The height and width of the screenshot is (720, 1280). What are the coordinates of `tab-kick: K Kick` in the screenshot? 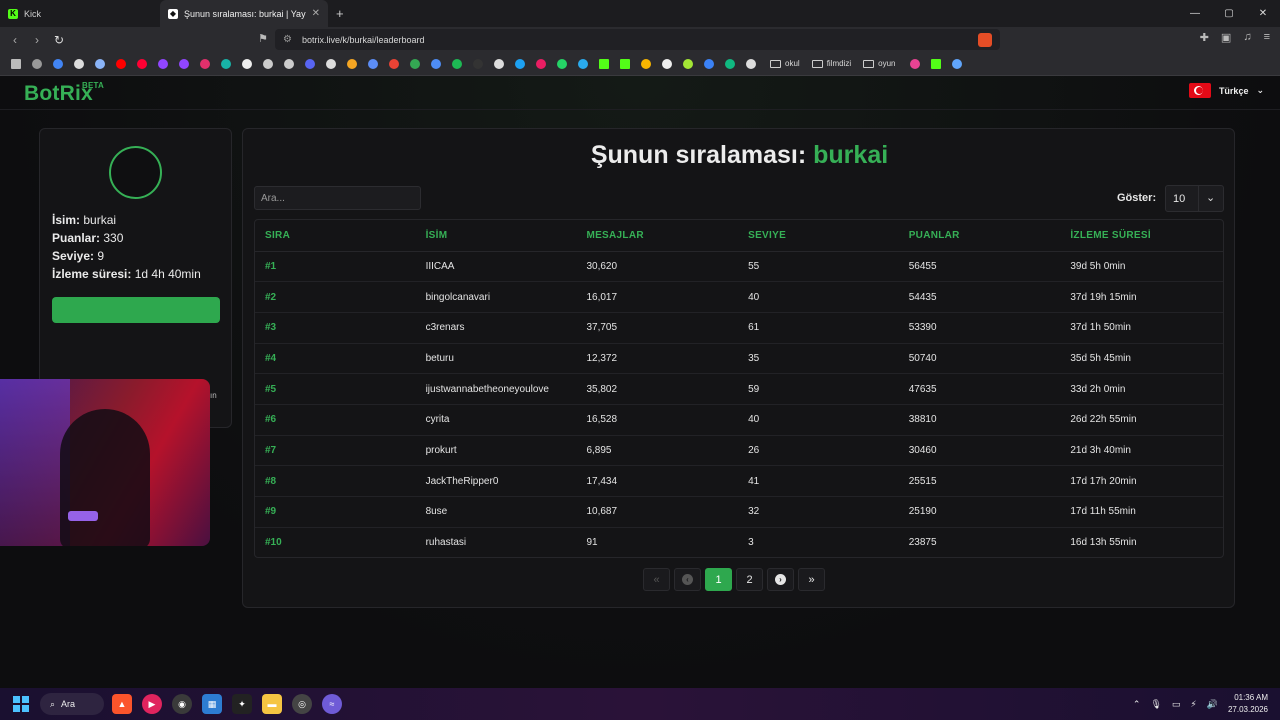 It's located at (80, 13).